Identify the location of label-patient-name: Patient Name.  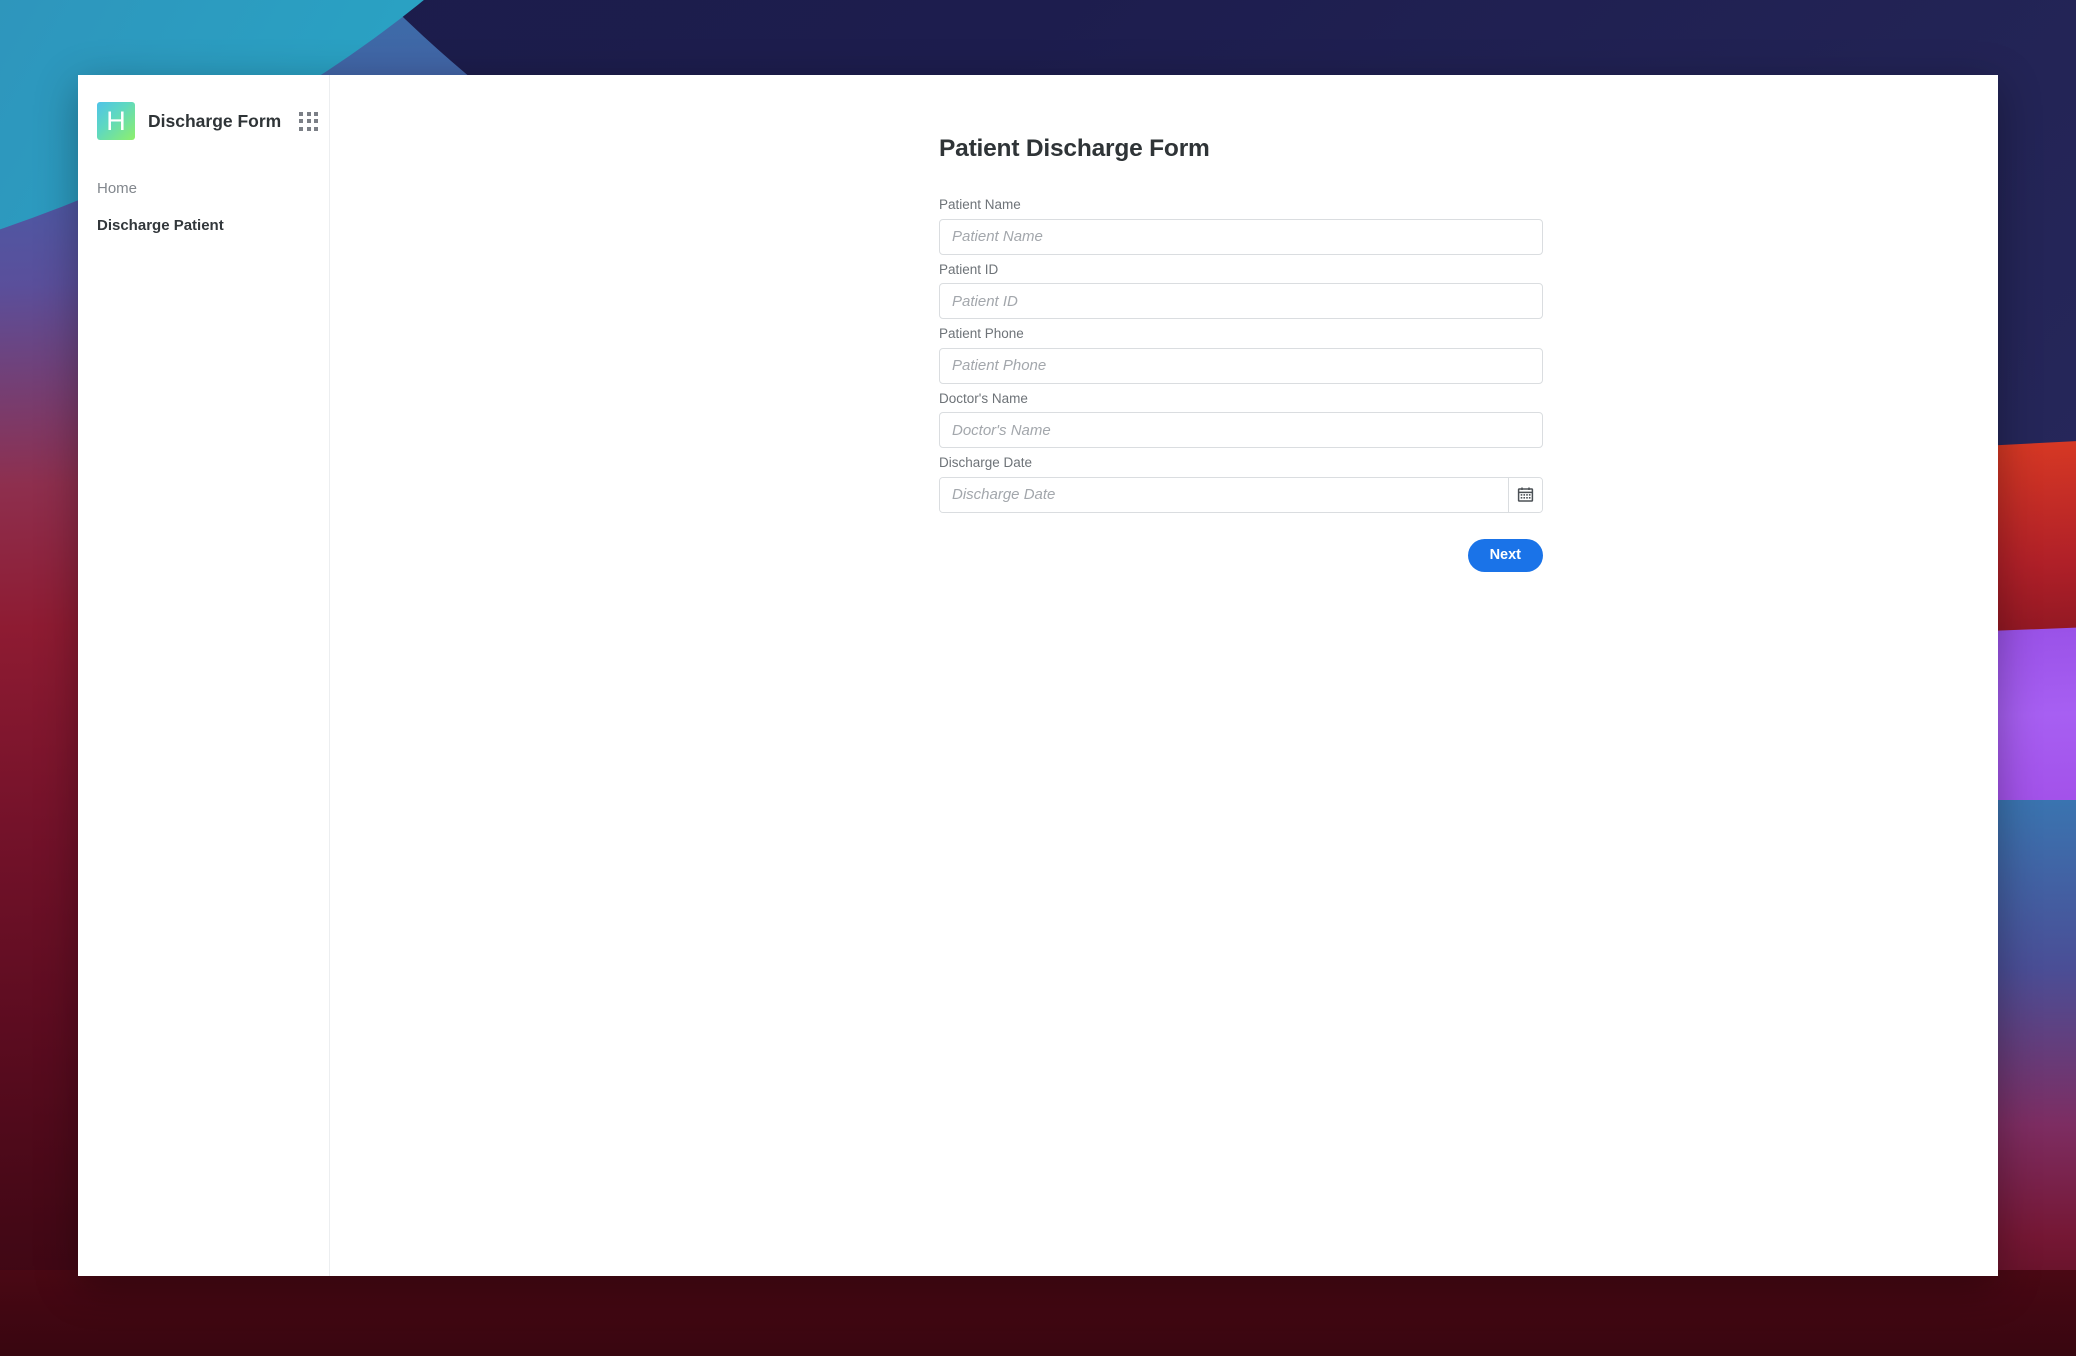
(980, 204).